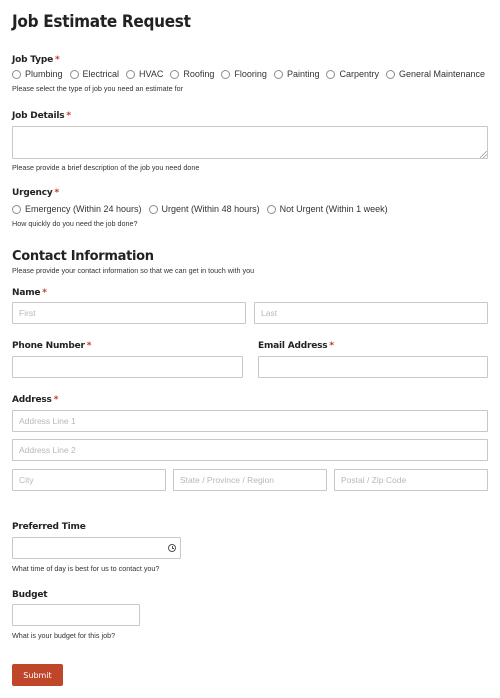 The height and width of the screenshot is (698, 500). Describe the element at coordinates (101, 74) in the screenshot. I see `job-type-option-label: Electrical` at that location.